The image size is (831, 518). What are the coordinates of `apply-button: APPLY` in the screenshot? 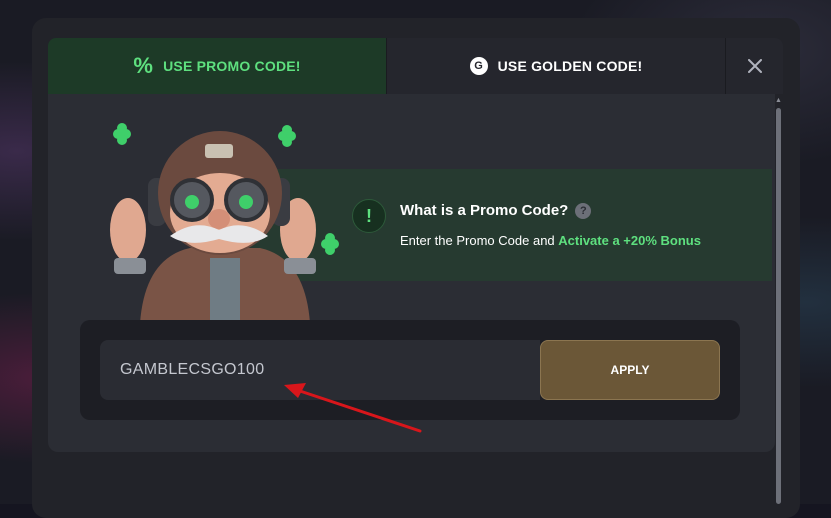 It's located at (630, 370).